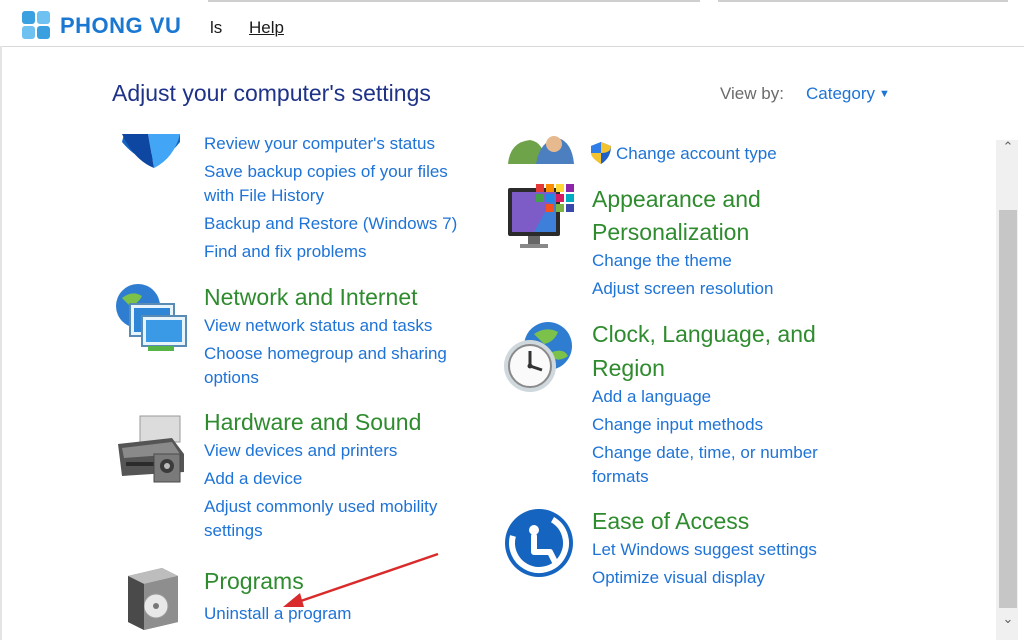 The width and height of the screenshot is (1024, 640). Describe the element at coordinates (863, 1) in the screenshot. I see `search-box-edge` at that location.